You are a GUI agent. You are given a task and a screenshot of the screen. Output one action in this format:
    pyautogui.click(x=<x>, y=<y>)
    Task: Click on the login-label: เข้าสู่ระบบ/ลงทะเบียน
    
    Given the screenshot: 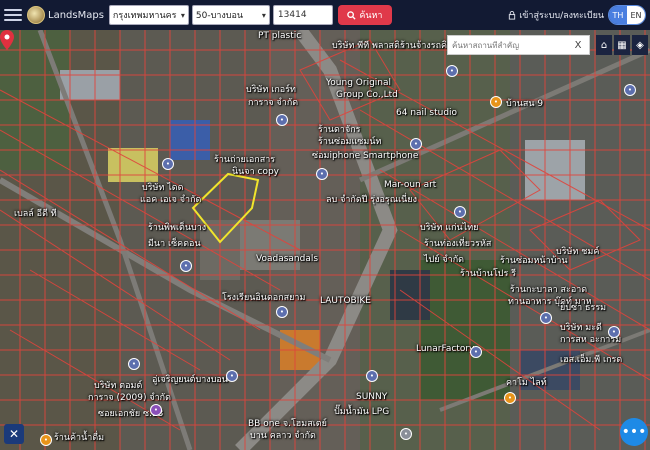 What is the action you would take?
    pyautogui.click(x=561, y=16)
    